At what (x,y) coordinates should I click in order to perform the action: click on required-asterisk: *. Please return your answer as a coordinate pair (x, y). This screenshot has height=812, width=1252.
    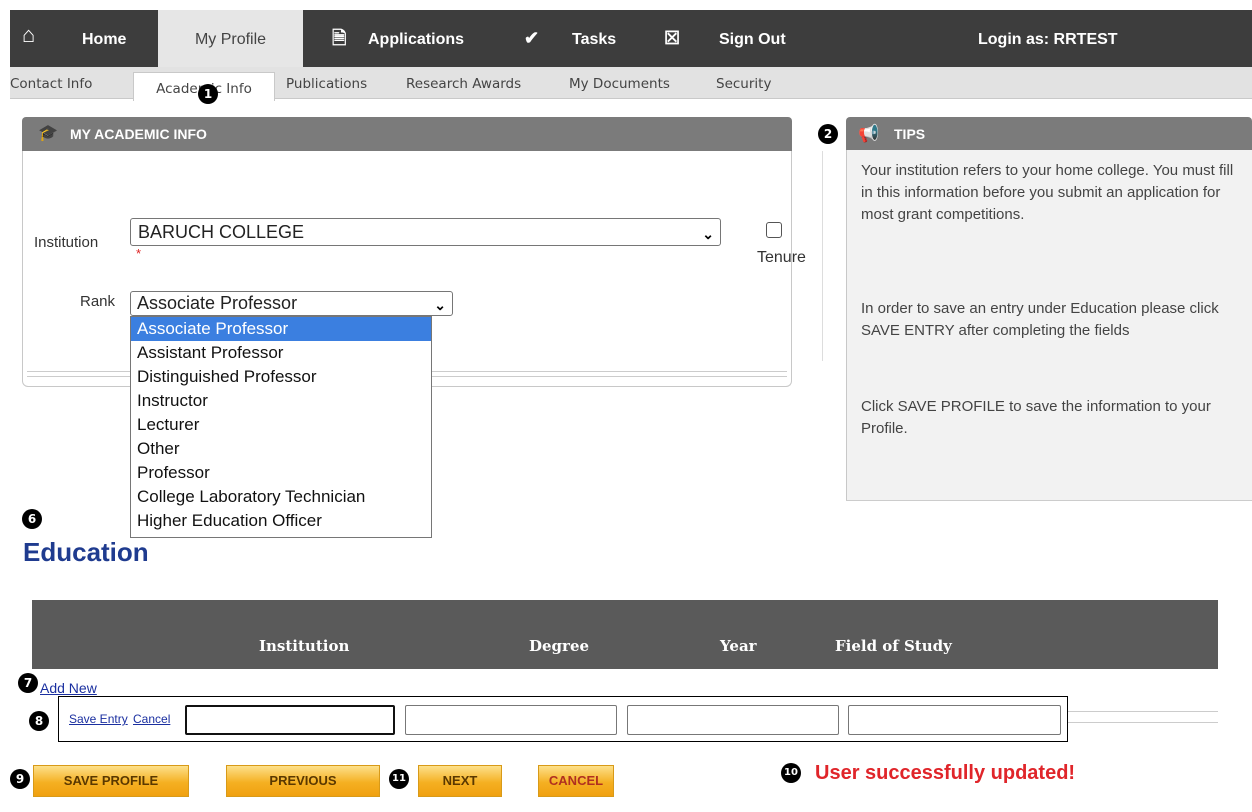
    Looking at the image, I should click on (139, 253).